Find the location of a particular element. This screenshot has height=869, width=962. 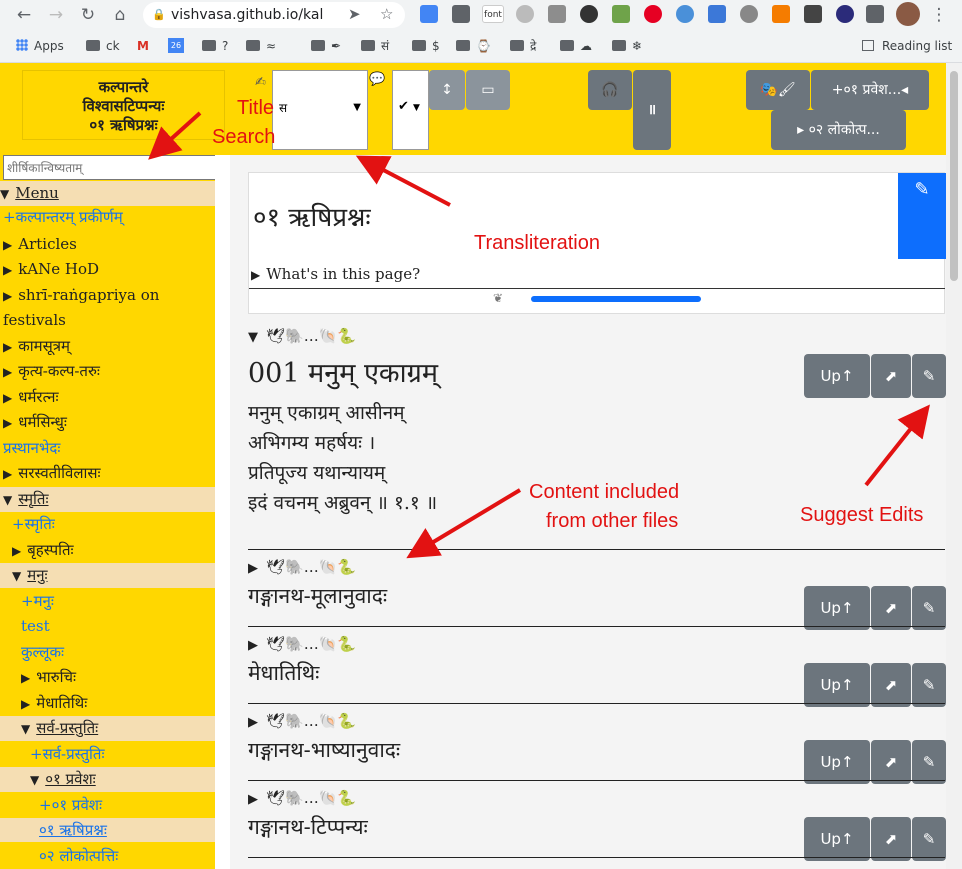

arrow-to-suggest-edits is located at coordinates (897, 445).